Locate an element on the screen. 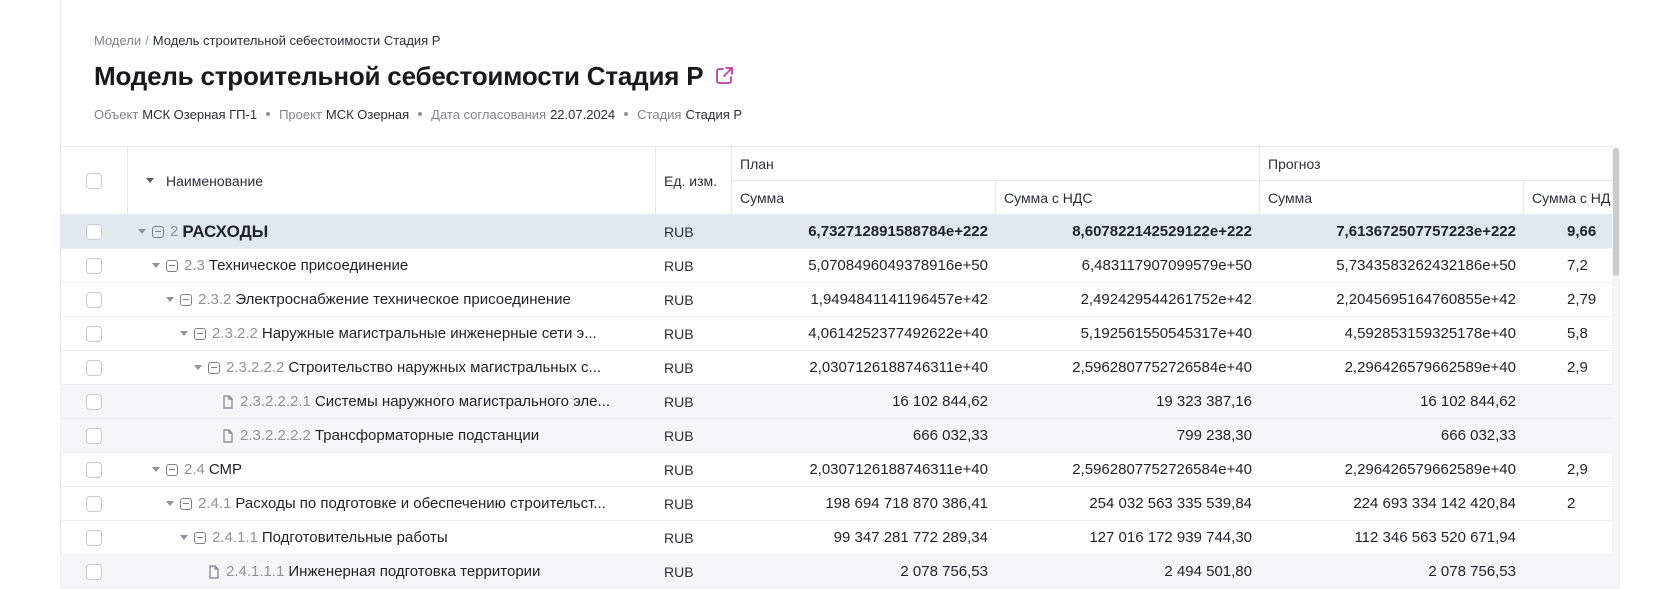 This screenshot has height=589, width=1680. row-forecast-sum-vat: 9,66 is located at coordinates (1582, 231).